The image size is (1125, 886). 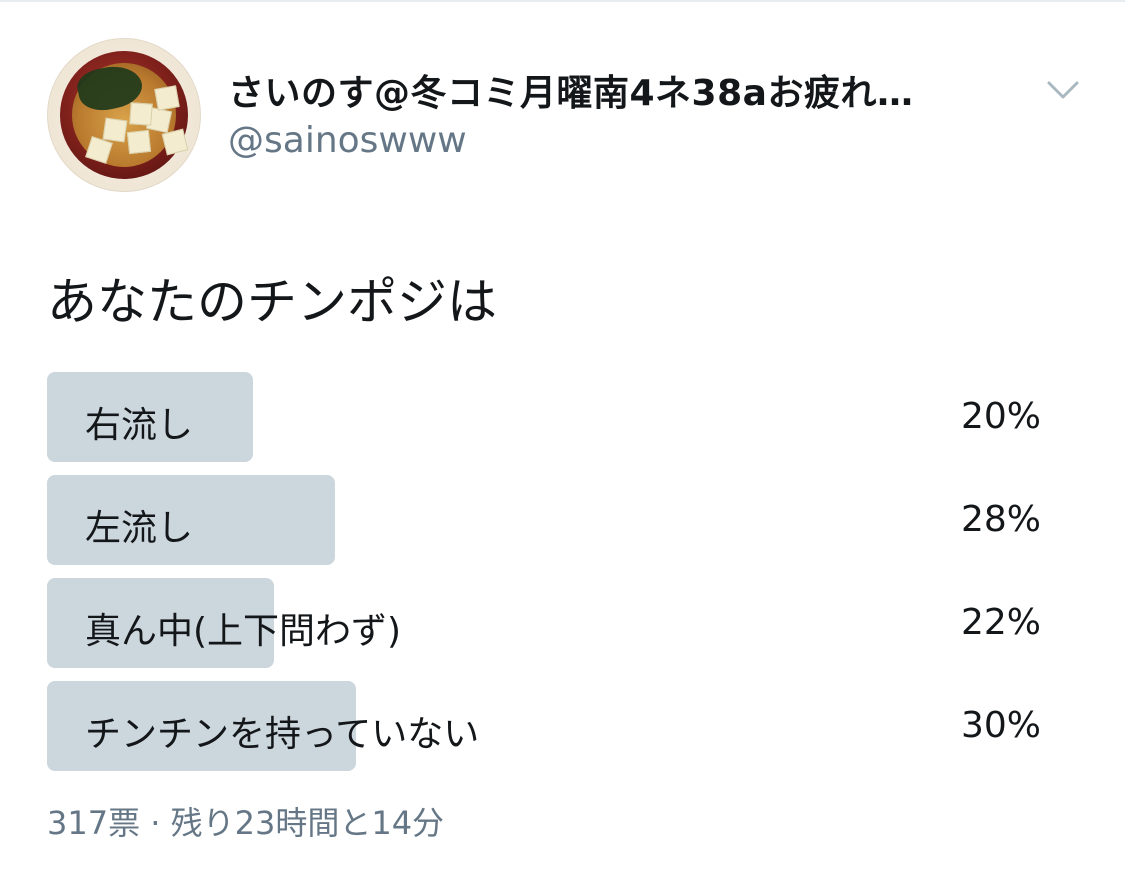 What do you see at coordinates (139, 425) in the screenshot?
I see `poll-option-label: 右流し` at bounding box center [139, 425].